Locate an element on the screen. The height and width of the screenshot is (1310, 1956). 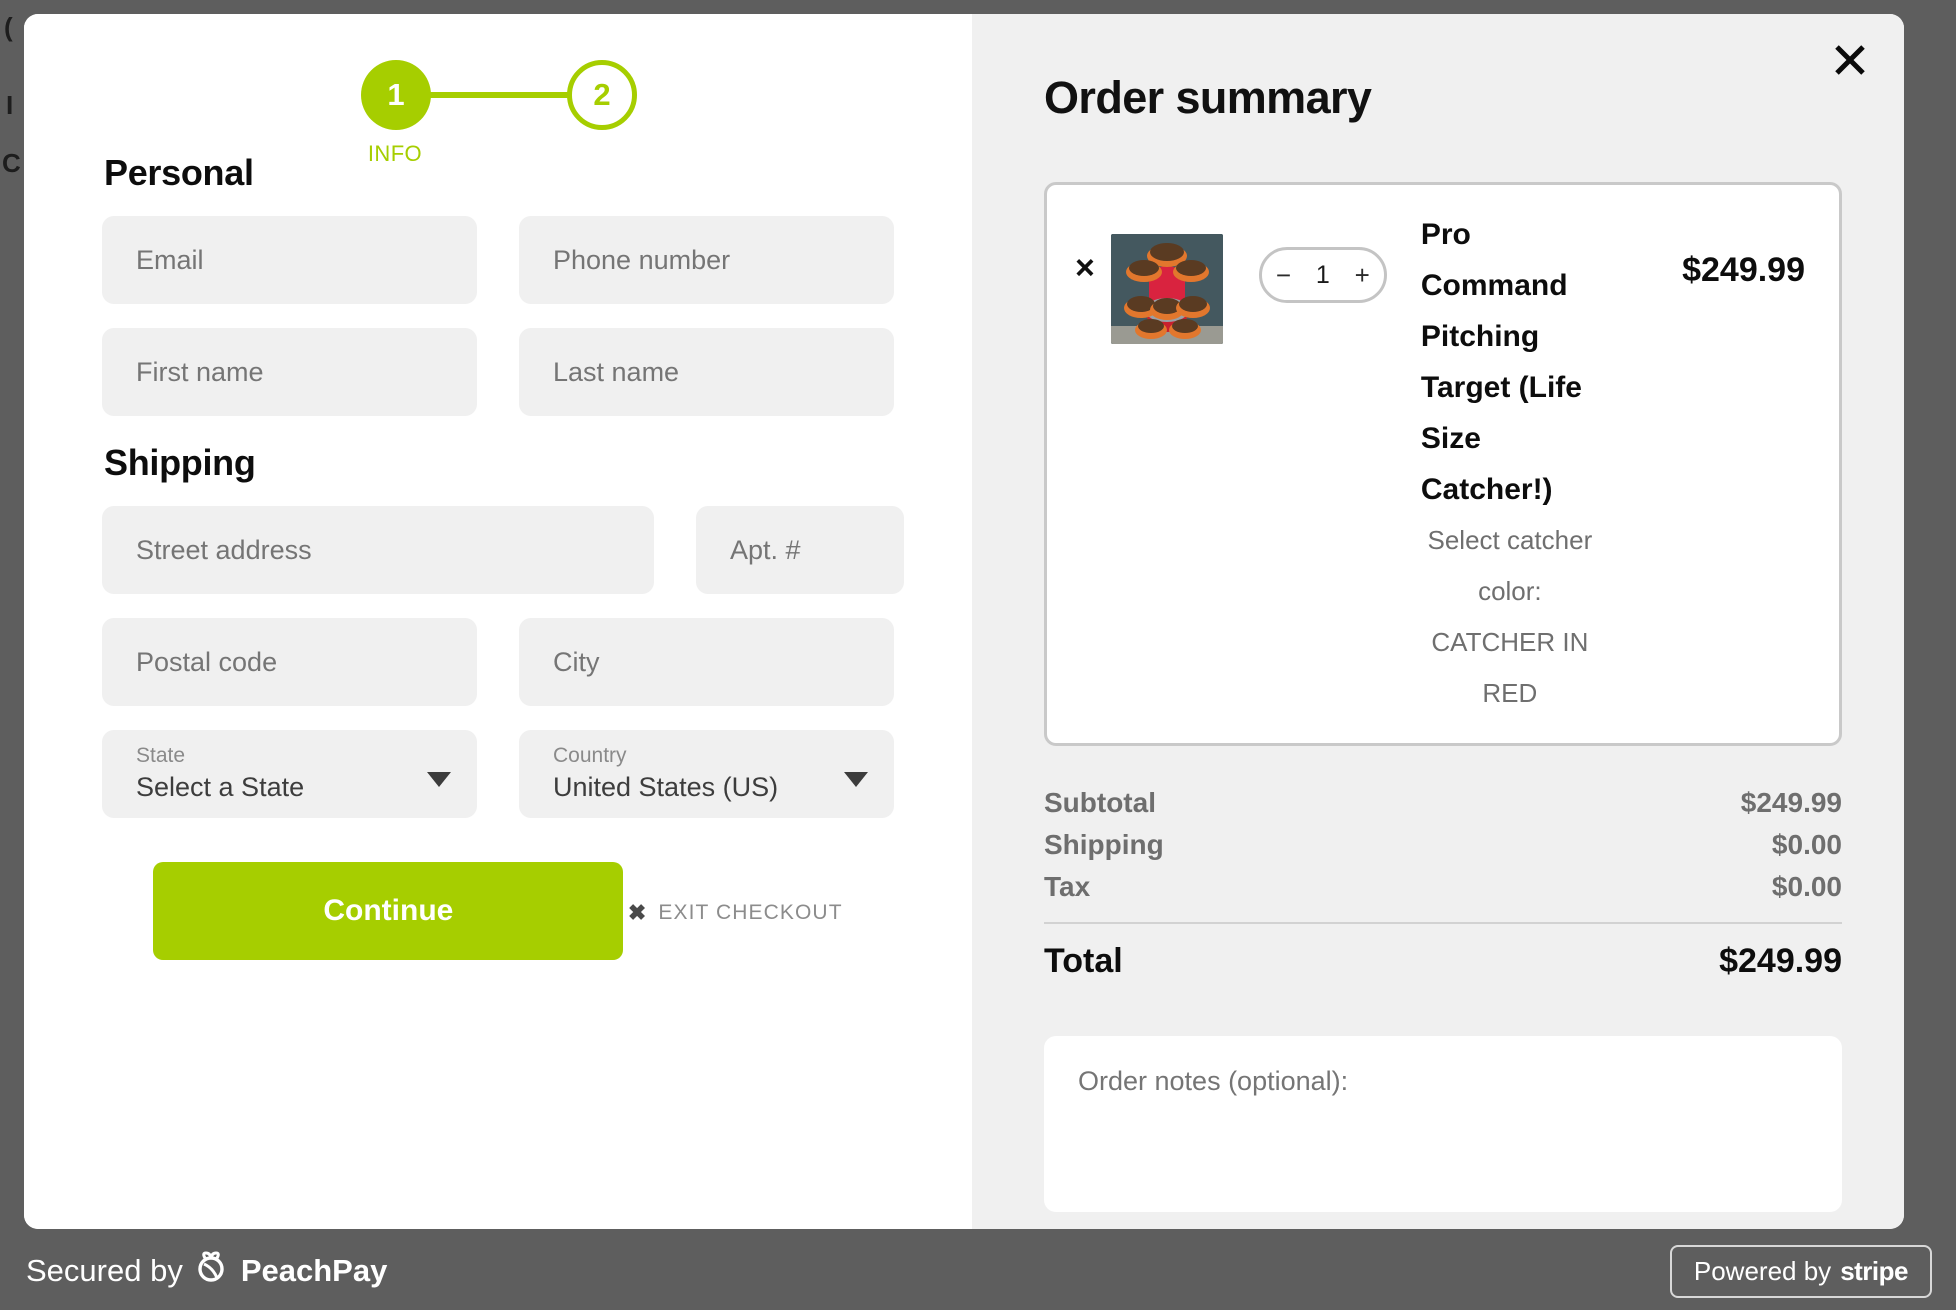
stripe-brand-label: stripe is located at coordinates (1874, 1270).